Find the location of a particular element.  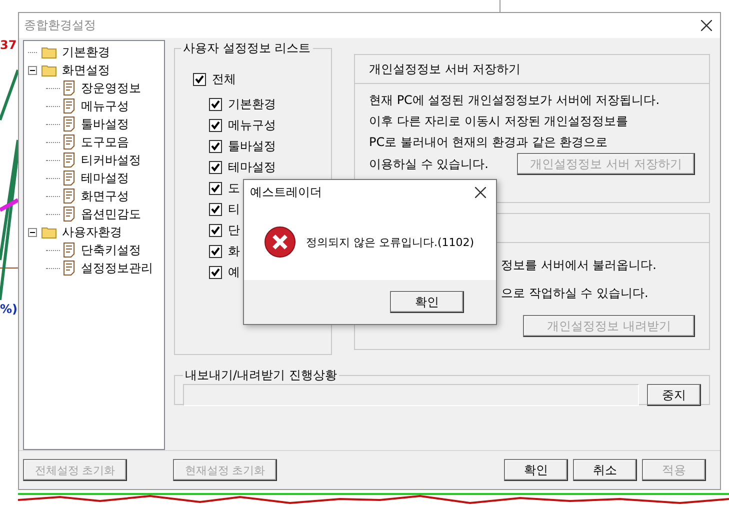

checkbox-label: 화 is located at coordinates (234, 251).